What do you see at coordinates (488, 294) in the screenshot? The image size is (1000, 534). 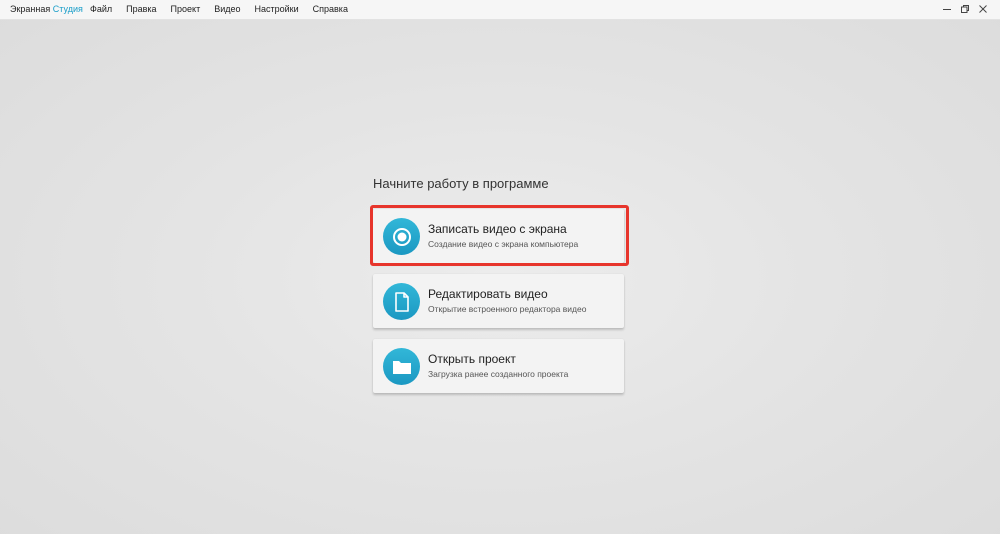 I see `edit-video-title: Редактировать видео` at bounding box center [488, 294].